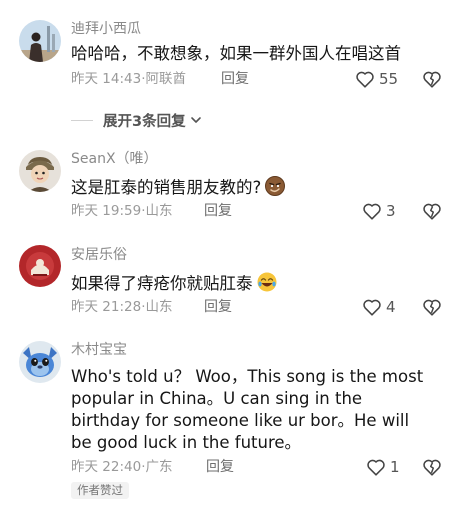 This screenshot has height=508, width=469. What do you see at coordinates (389, 79) in the screenshot?
I see `like-count: 55` at bounding box center [389, 79].